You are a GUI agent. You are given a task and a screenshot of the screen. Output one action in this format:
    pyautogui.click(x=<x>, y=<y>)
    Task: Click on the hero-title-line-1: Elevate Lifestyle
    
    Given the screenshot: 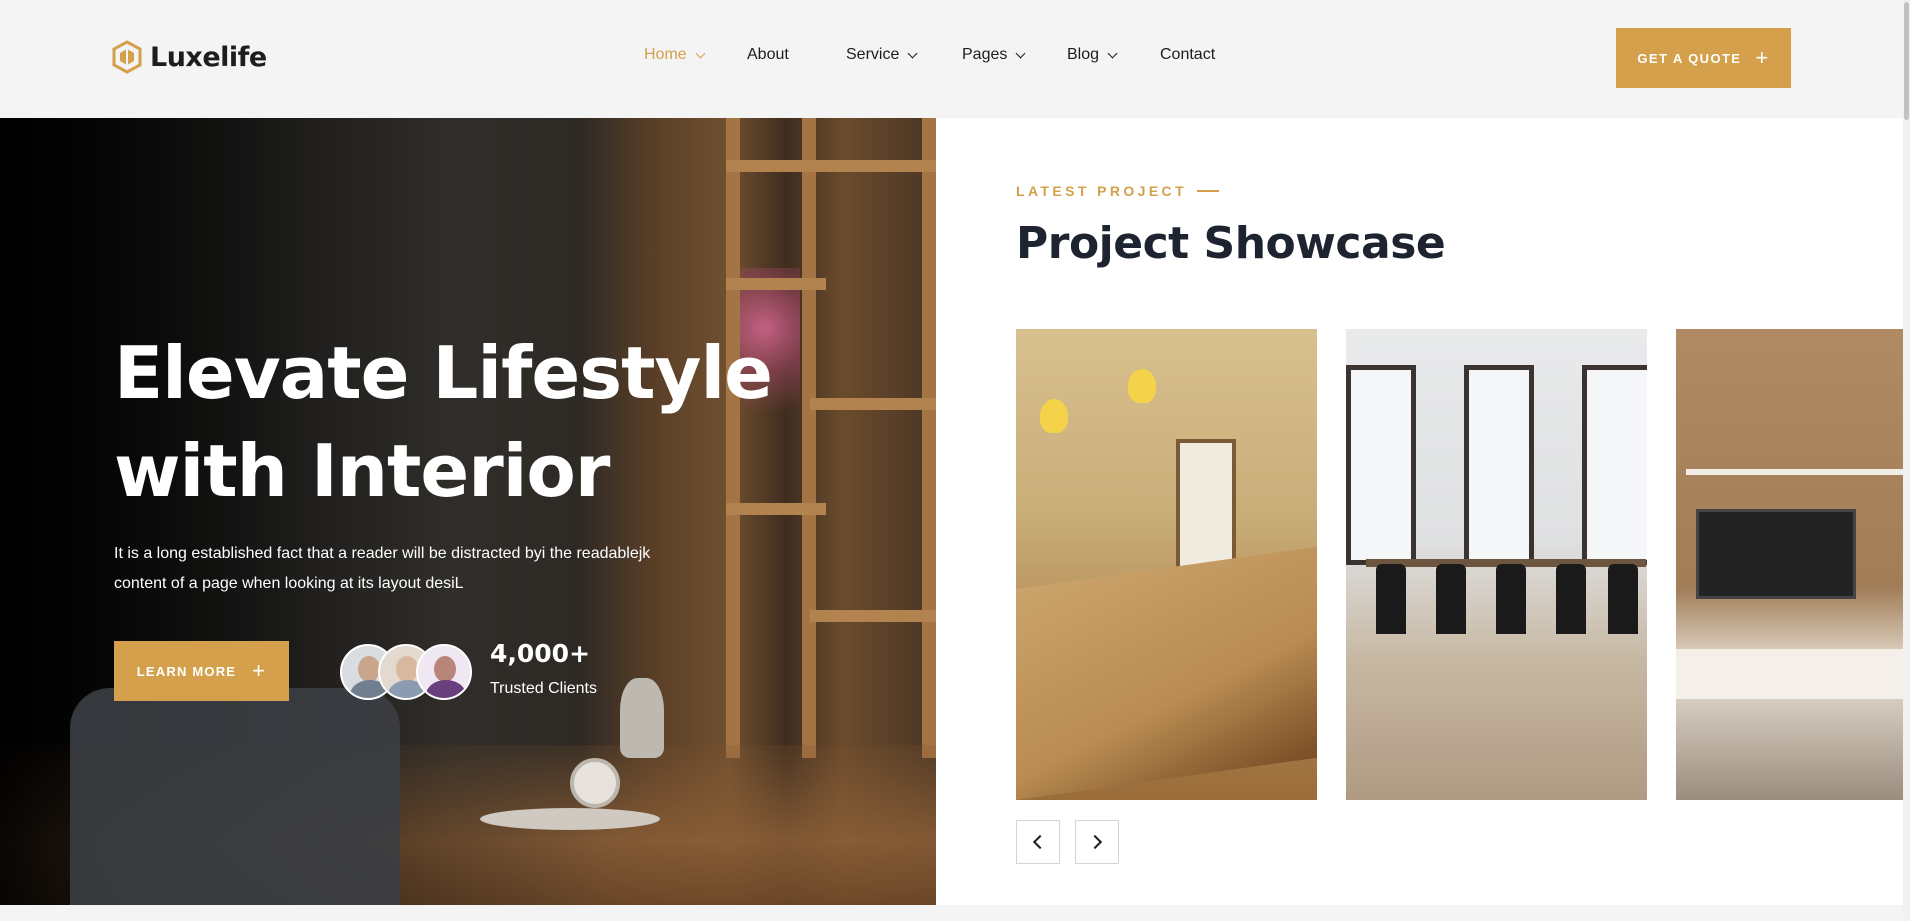 What is the action you would take?
    pyautogui.click(x=443, y=373)
    